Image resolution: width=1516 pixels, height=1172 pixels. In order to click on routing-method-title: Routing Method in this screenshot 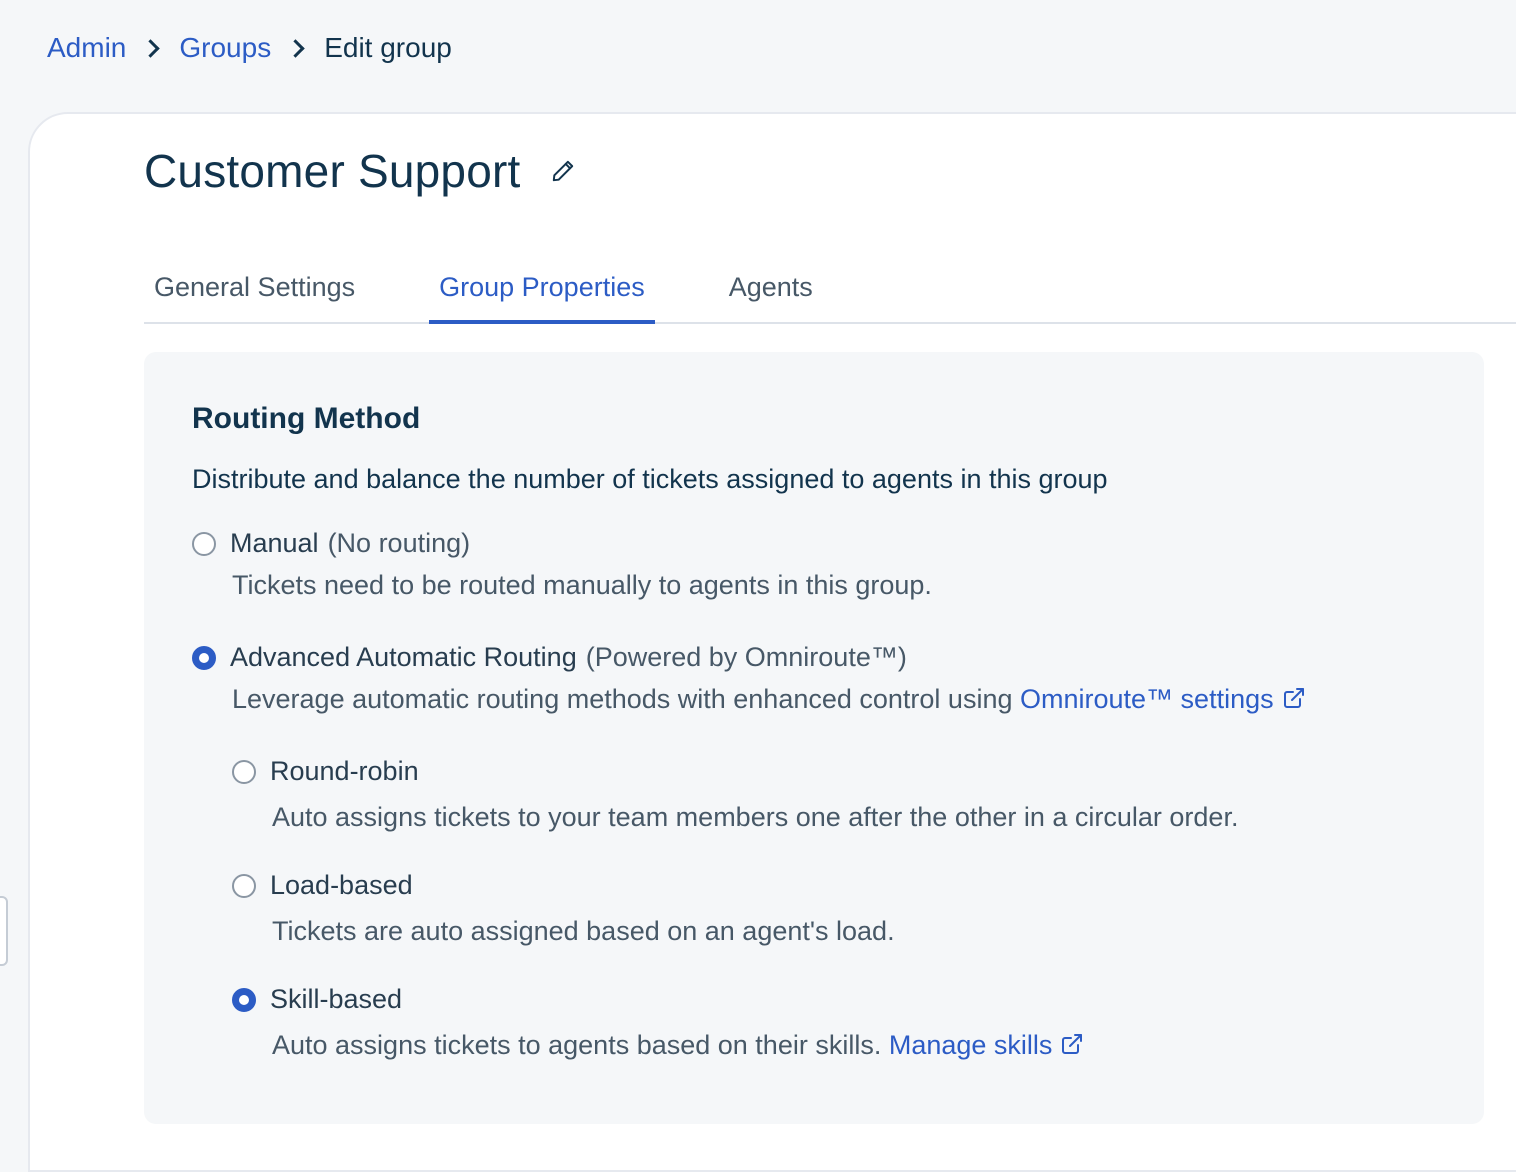, I will do `click(306, 418)`.